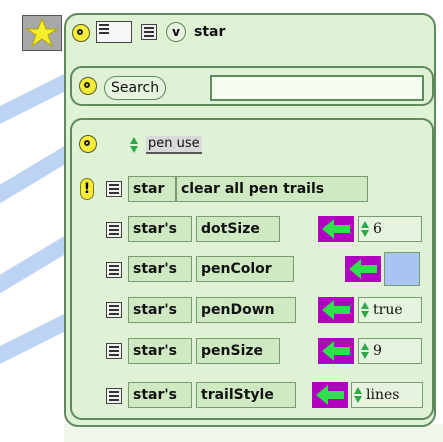 The width and height of the screenshot is (443, 442). Describe the element at coordinates (238, 351) in the screenshot. I see `property-pensize: penSize` at that location.